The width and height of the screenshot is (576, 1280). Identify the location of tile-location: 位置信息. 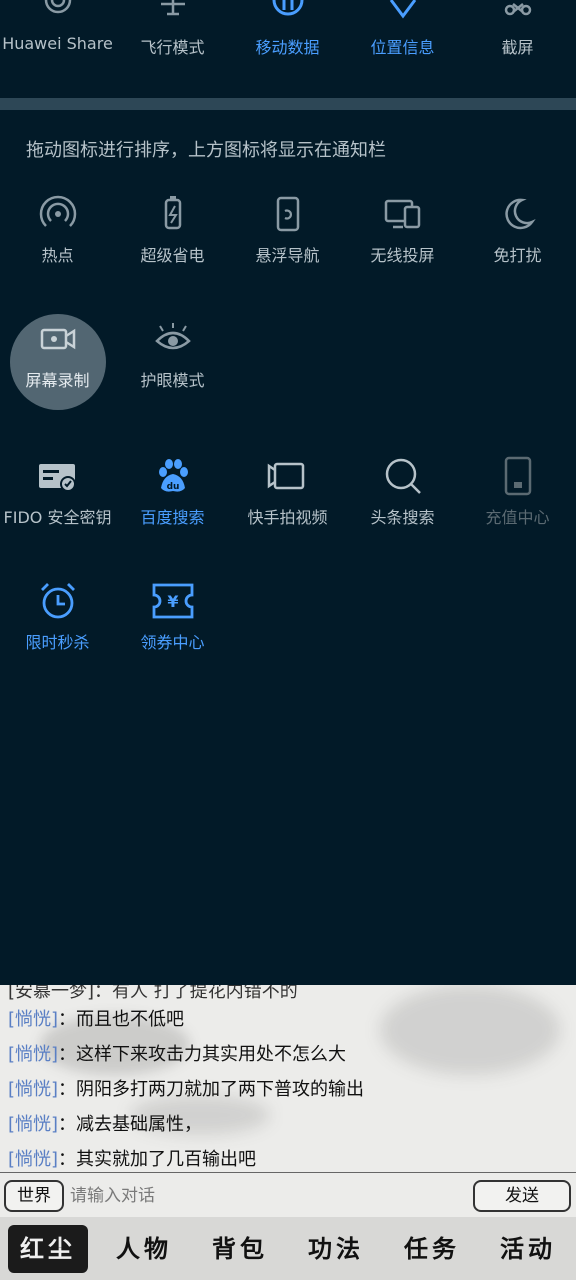
(402, 29).